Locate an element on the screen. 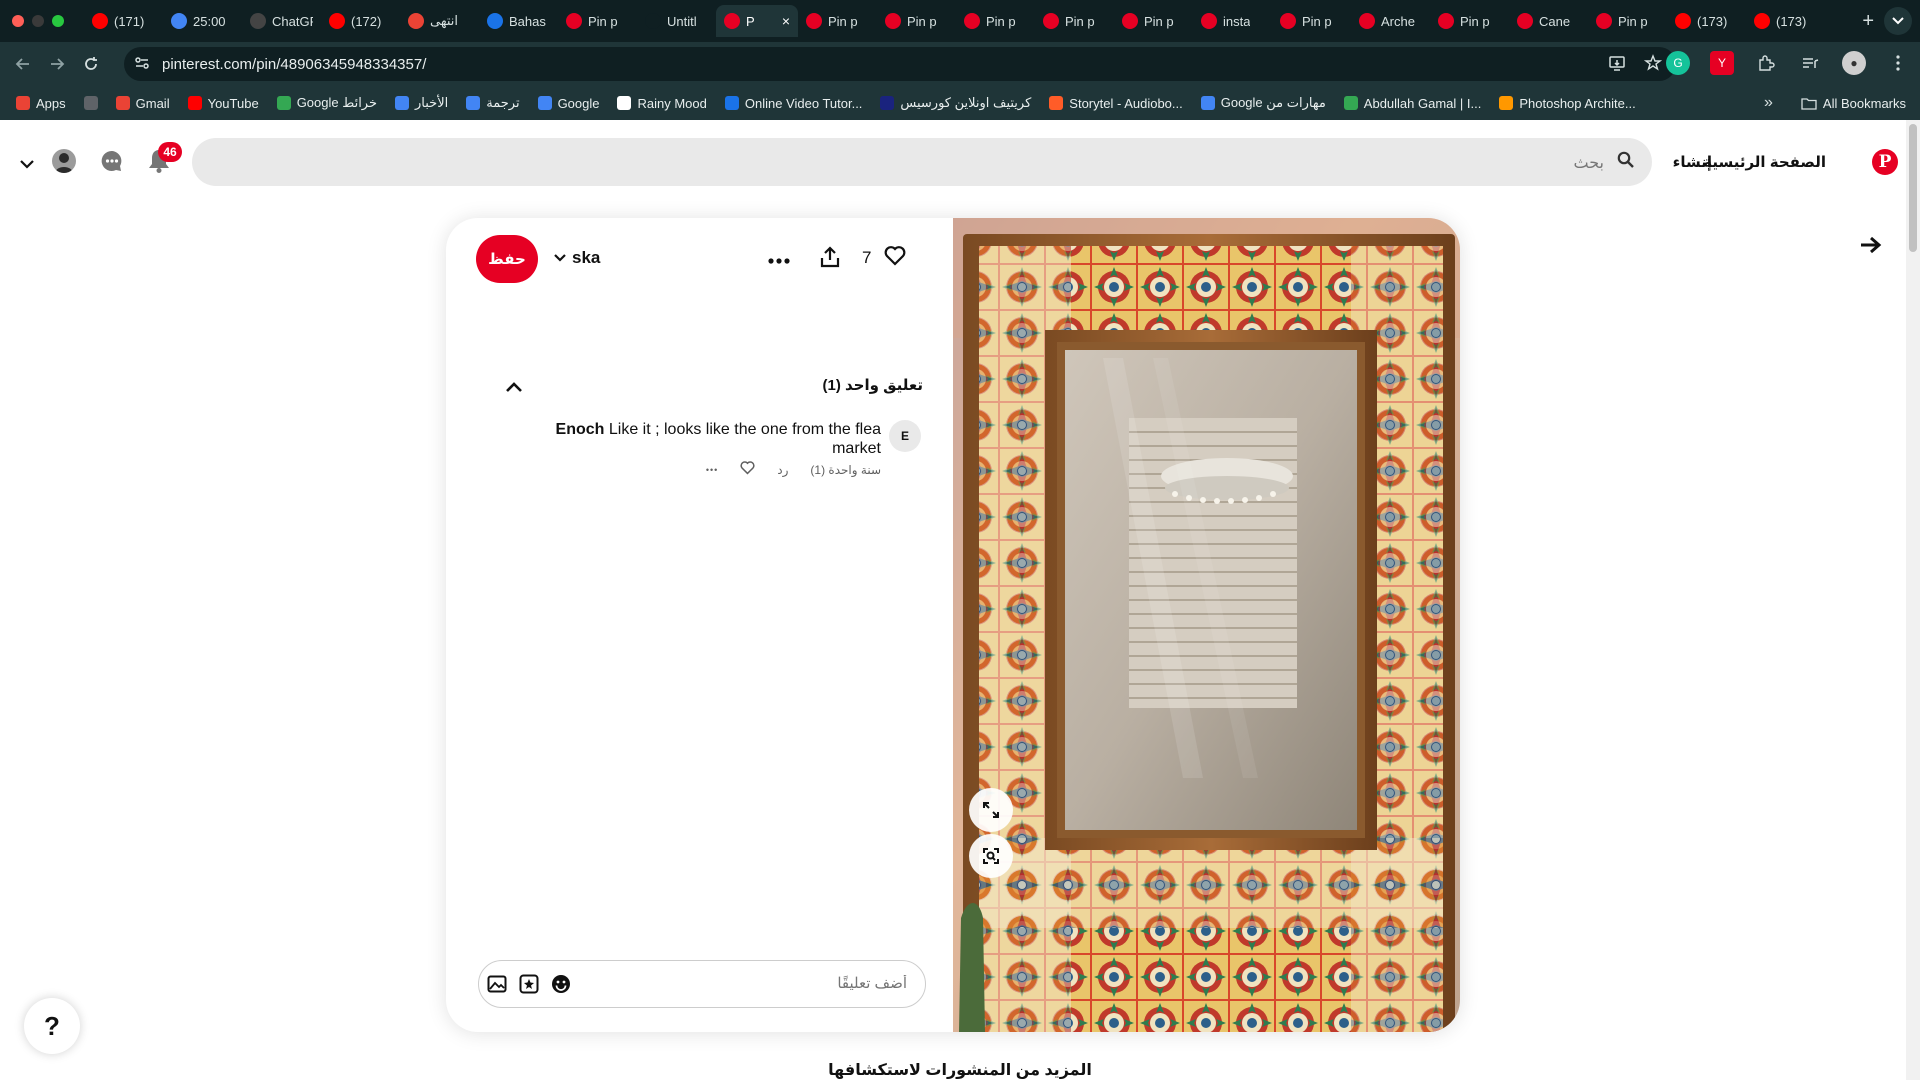 Image resolution: width=1920 pixels, height=1080 pixels. browser-tab: Untitl is located at coordinates (676, 21).